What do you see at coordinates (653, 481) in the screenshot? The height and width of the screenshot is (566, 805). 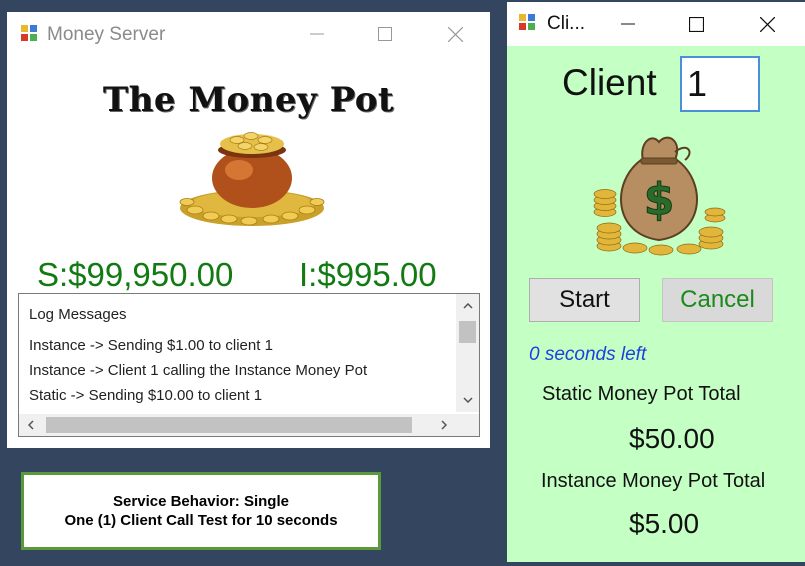 I see `instance-pot-label: Instance Money Pot Total` at bounding box center [653, 481].